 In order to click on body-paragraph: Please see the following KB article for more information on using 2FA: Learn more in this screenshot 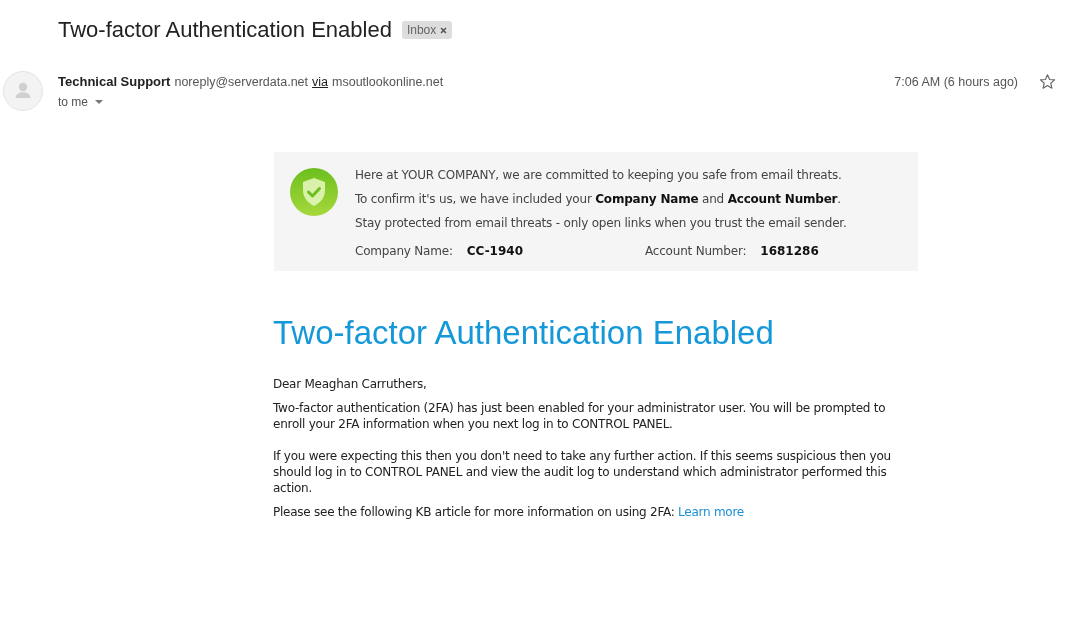, I will do `click(509, 512)`.